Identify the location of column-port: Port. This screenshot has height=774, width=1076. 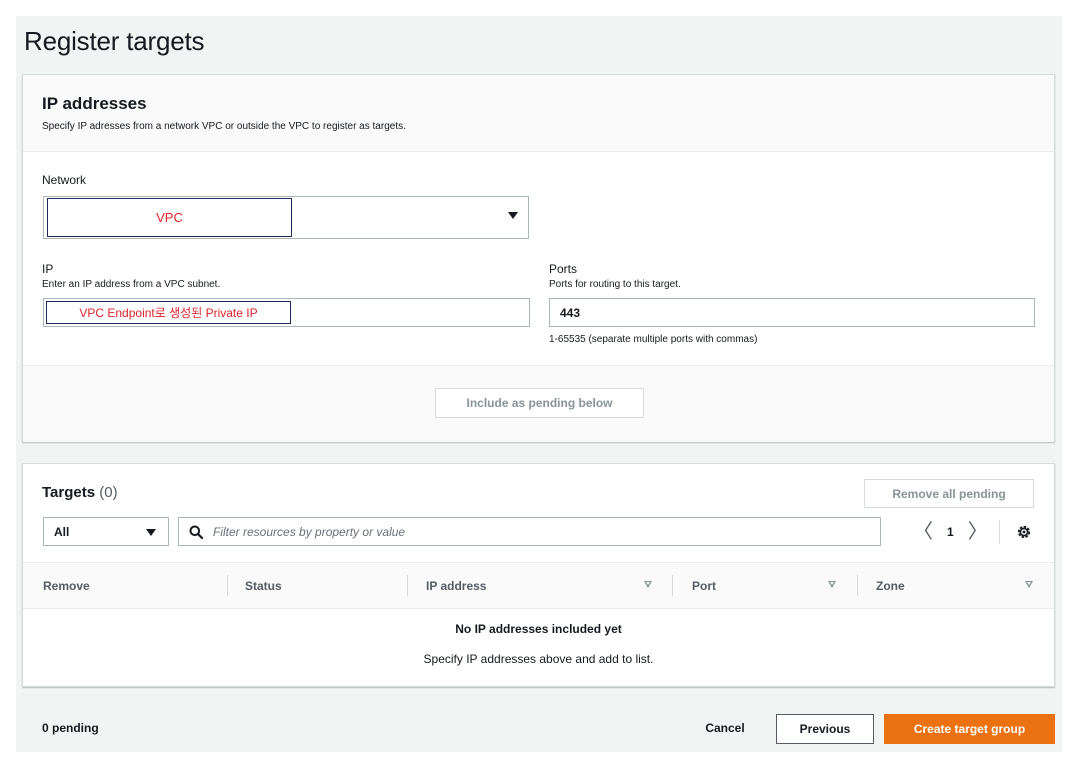
(704, 585).